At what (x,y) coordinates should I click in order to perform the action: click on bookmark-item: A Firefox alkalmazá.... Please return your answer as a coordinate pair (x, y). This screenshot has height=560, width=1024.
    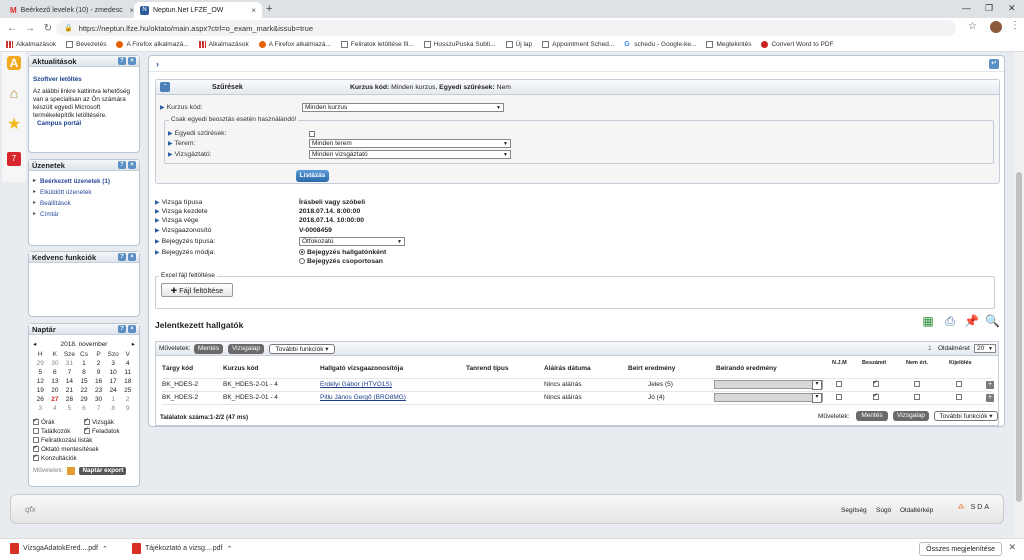
    Looking at the image, I should click on (152, 44).